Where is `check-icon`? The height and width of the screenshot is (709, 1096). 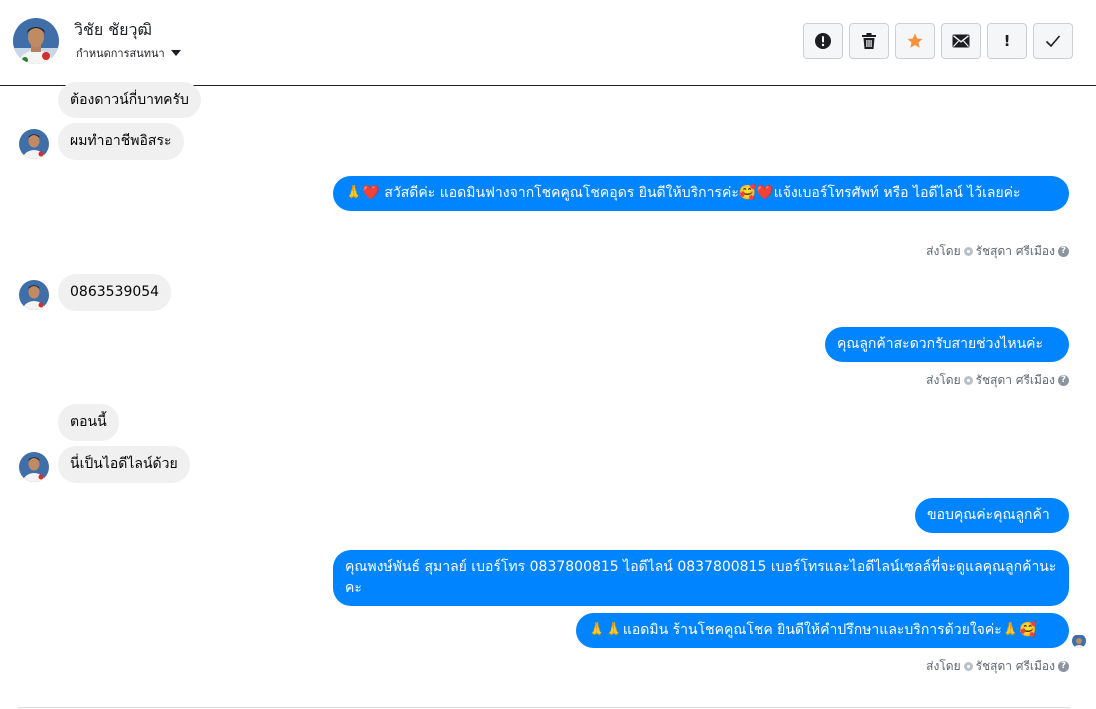 check-icon is located at coordinates (1053, 41).